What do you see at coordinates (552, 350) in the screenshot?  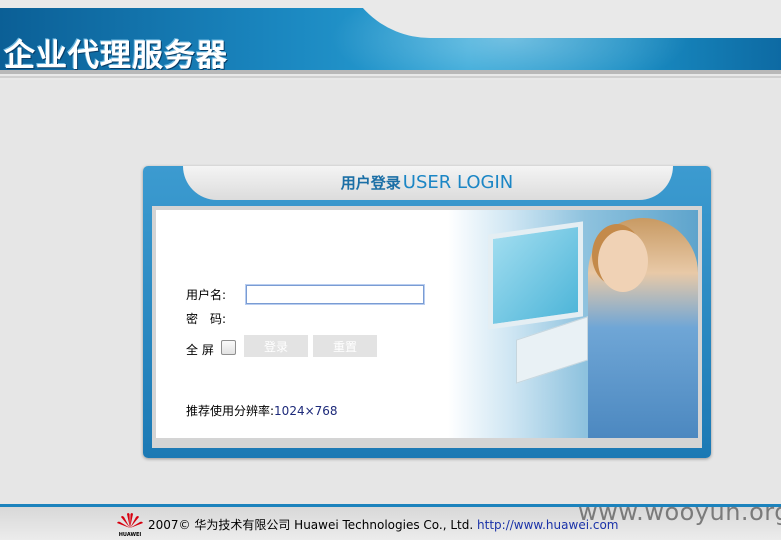 I see `keyboard-illustration` at bounding box center [552, 350].